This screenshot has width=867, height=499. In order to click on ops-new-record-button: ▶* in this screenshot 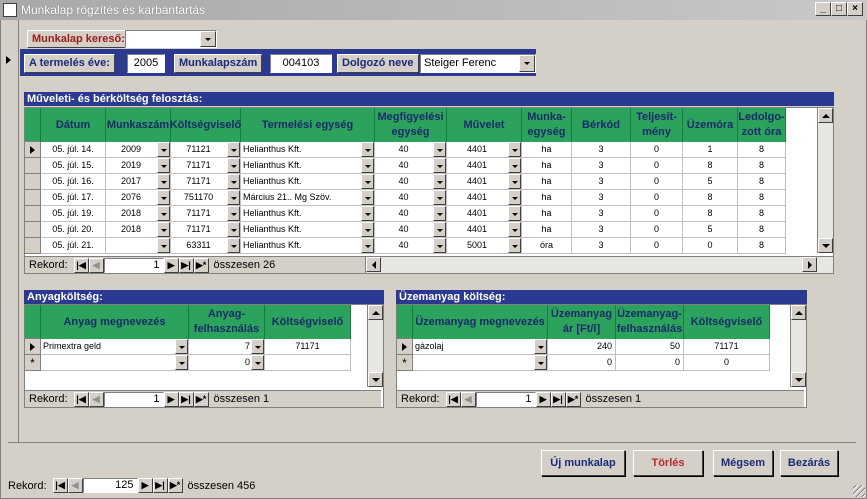, I will do `click(201, 265)`.